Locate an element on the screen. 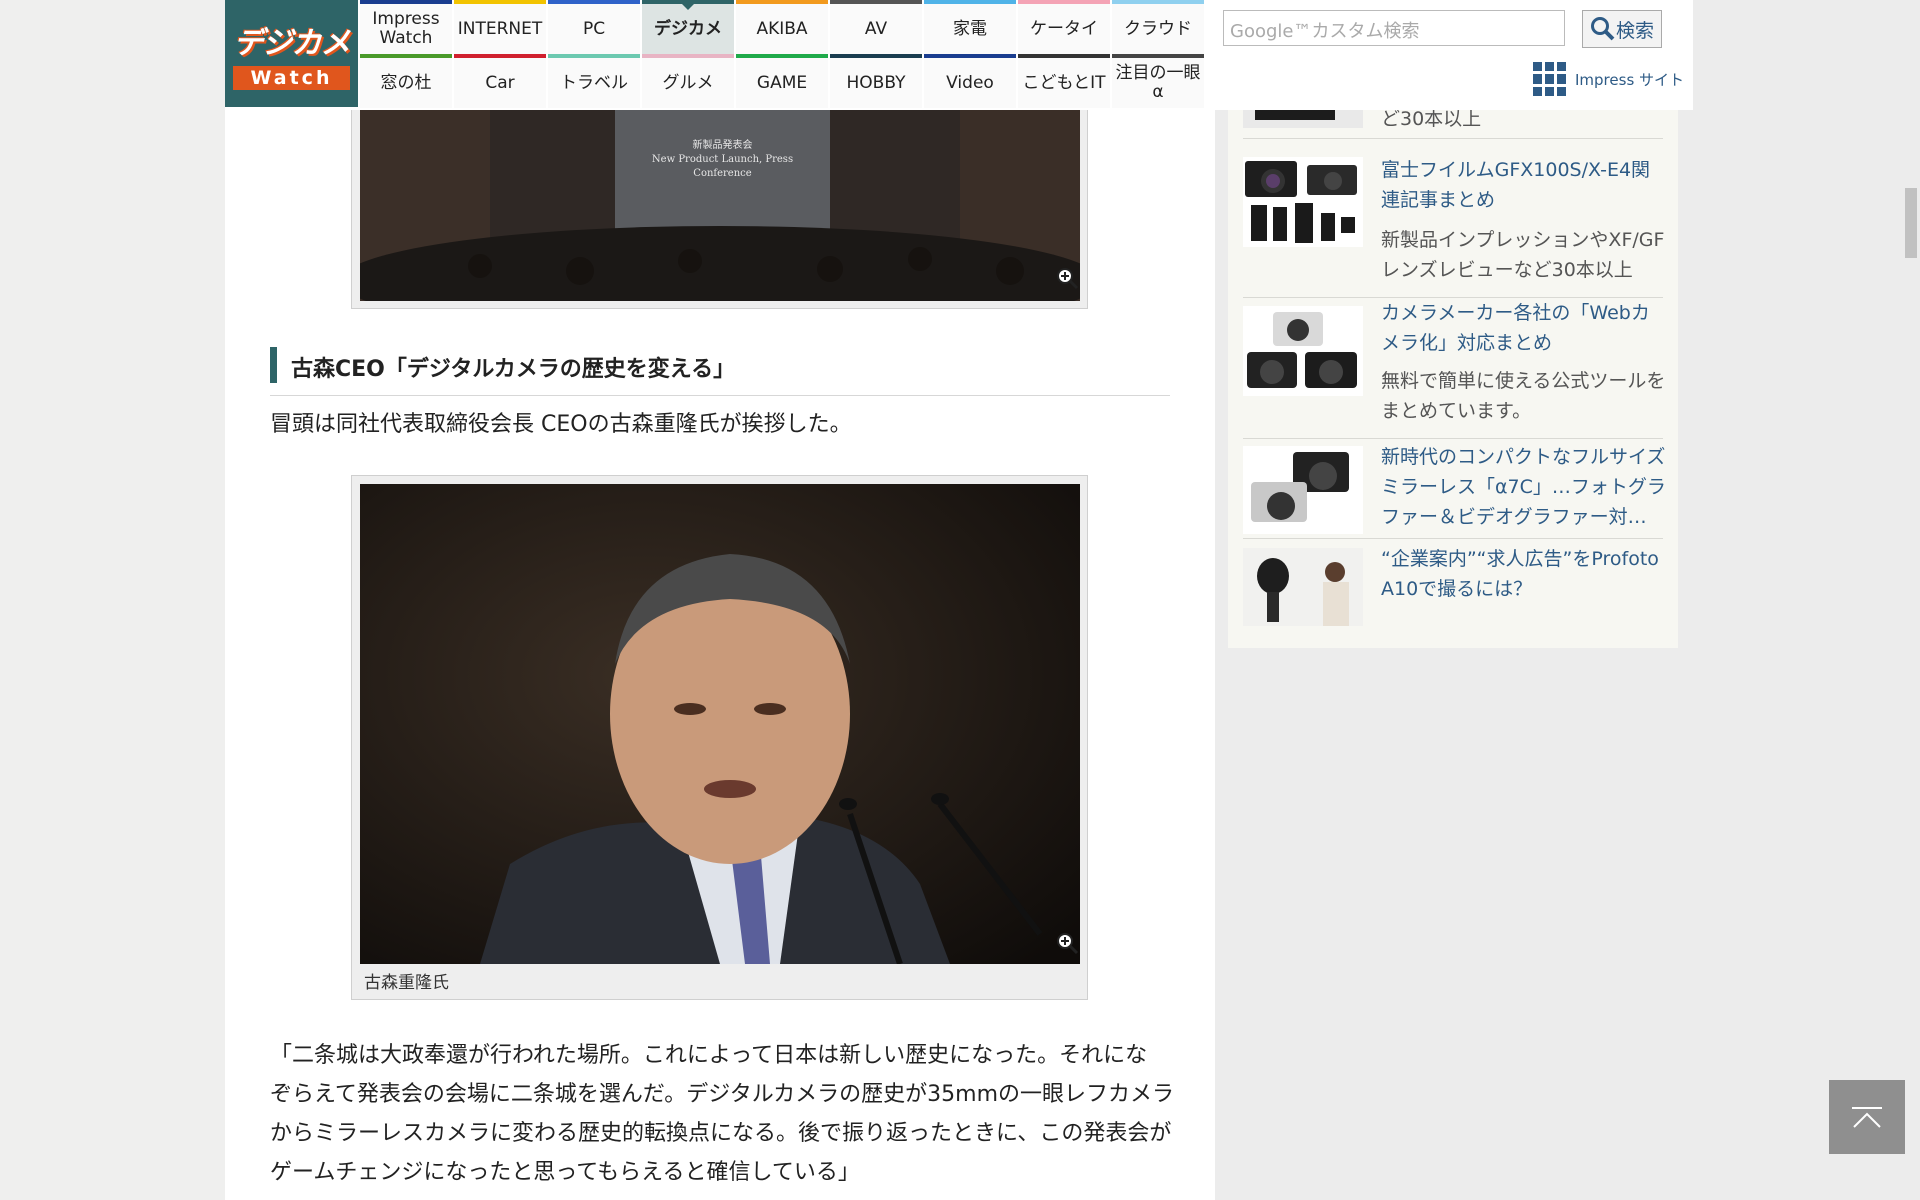 This screenshot has height=1200, width=1920. sidebar-item-title: “企業案内”“求人広告”をProfoto A10で撮るには？ is located at coordinates (1520, 574).